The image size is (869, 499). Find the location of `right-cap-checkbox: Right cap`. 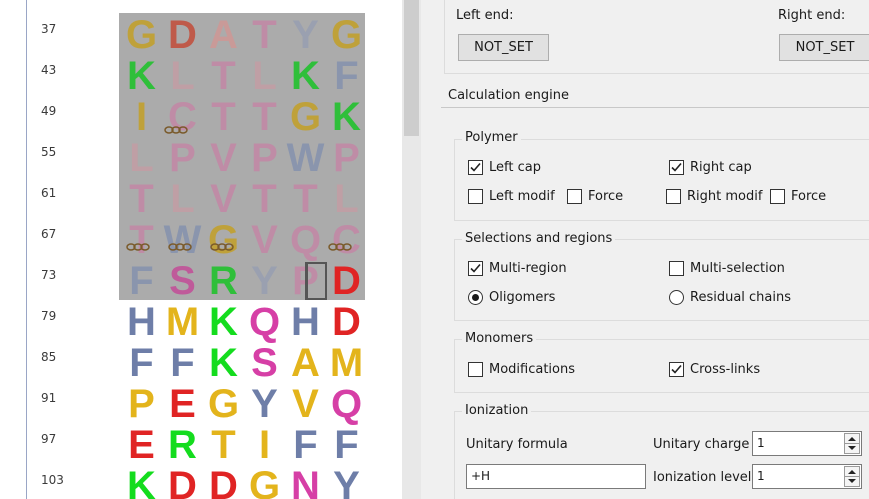

right-cap-checkbox: Right cap is located at coordinates (710, 167).